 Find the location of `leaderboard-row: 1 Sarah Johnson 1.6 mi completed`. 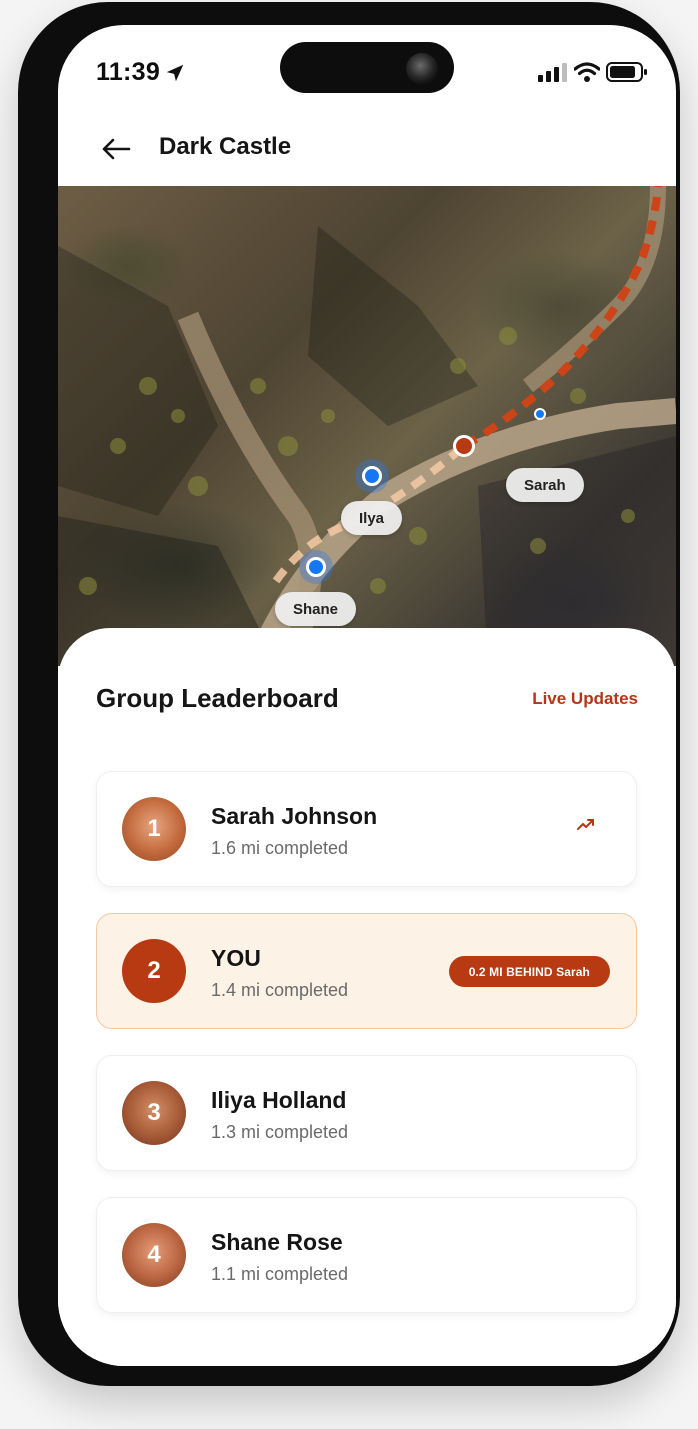

leaderboard-row: 1 Sarah Johnson 1.6 mi completed is located at coordinates (366, 829).